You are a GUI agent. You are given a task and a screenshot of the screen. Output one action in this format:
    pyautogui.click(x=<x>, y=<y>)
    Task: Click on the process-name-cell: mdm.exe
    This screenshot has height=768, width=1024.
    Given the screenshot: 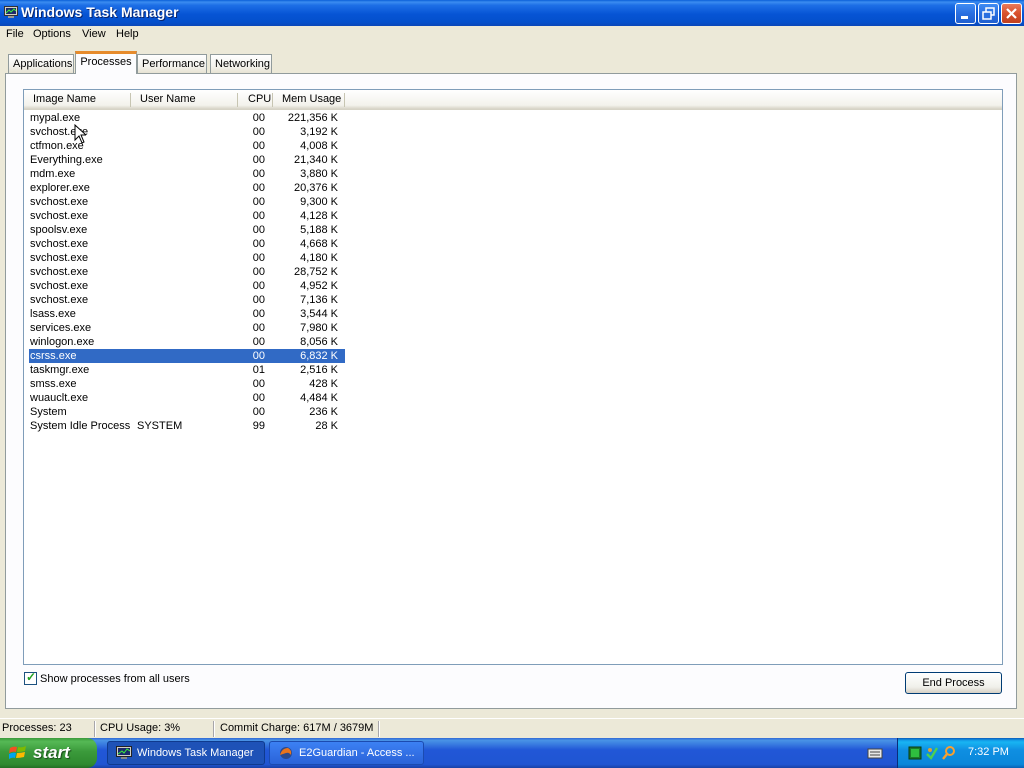 What is the action you would take?
    pyautogui.click(x=53, y=174)
    